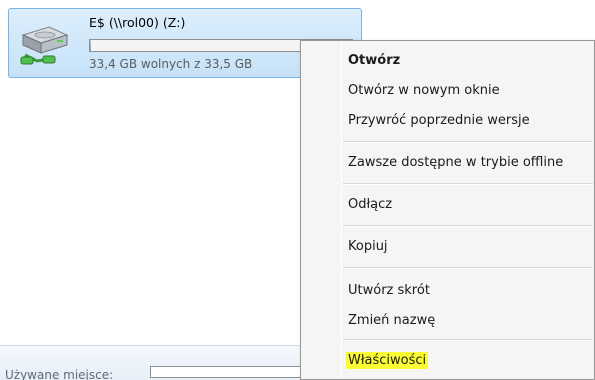 The height and width of the screenshot is (380, 595). What do you see at coordinates (171, 64) in the screenshot?
I see `drive-free-space: 33,4 GB wolnych z 33,5 GB` at bounding box center [171, 64].